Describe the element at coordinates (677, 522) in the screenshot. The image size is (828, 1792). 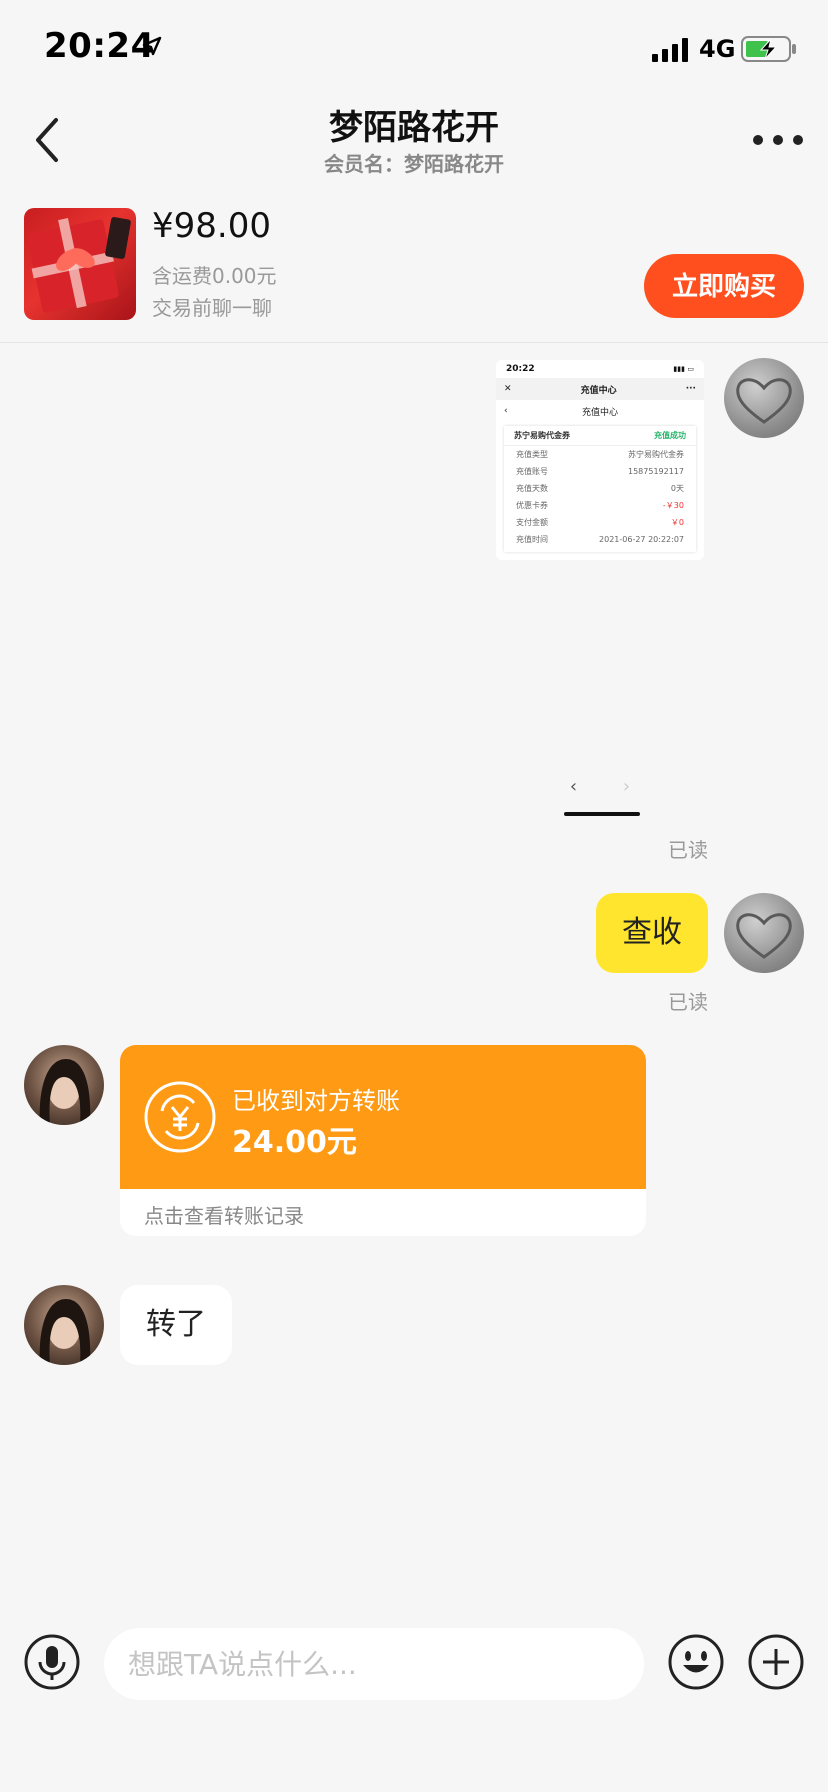
I see `shot-row-value: ￥0` at that location.